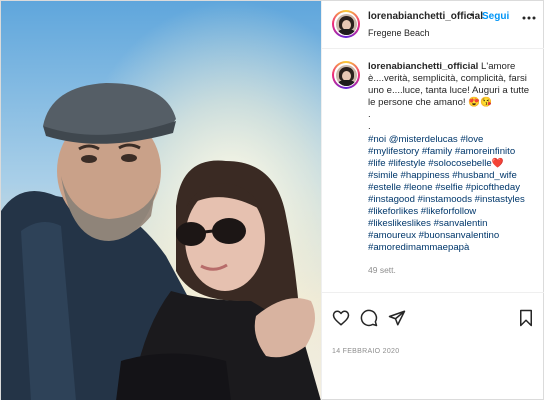 This screenshot has width=544, height=400. I want to click on profile-avatar, so click(346, 24).